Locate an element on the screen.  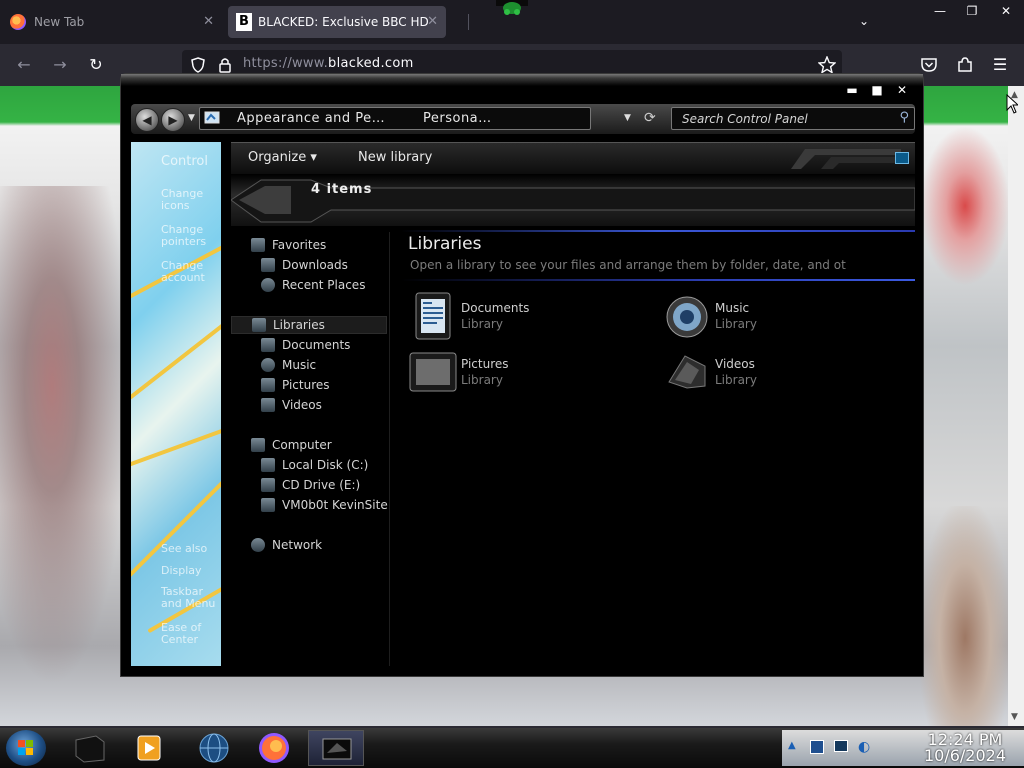
new-library-button: New library is located at coordinates (395, 157).